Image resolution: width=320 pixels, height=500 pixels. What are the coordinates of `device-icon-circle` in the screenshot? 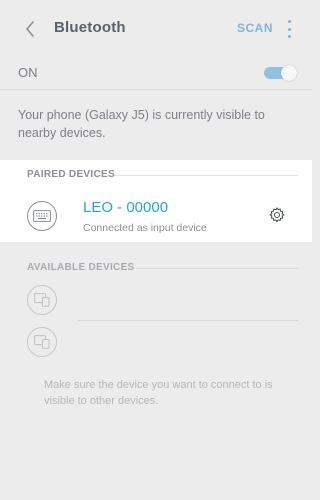 It's located at (42, 216).